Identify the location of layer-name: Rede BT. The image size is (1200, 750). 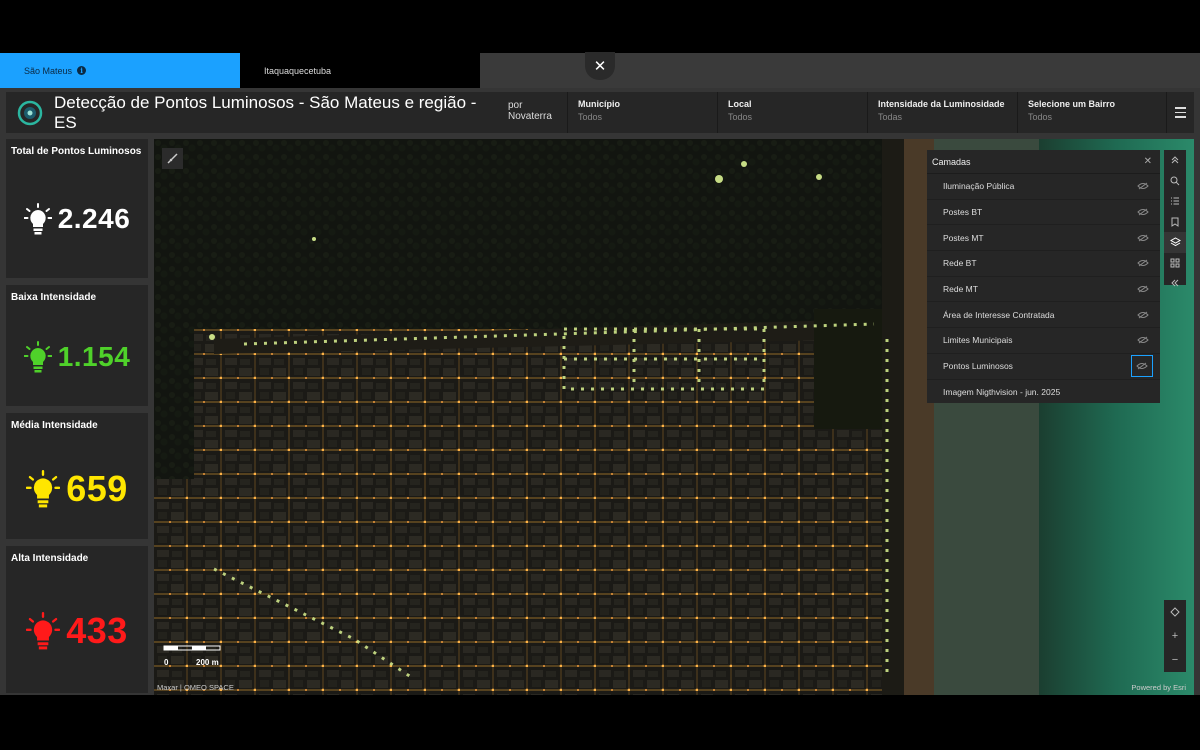
(960, 263).